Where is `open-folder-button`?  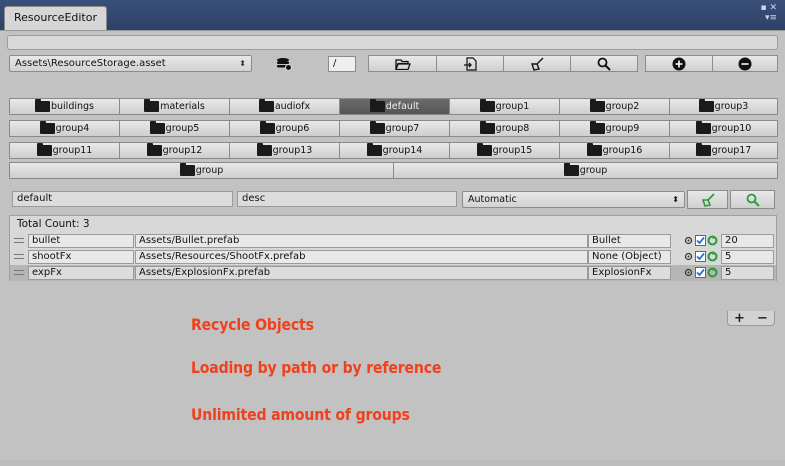
open-folder-button is located at coordinates (402, 63).